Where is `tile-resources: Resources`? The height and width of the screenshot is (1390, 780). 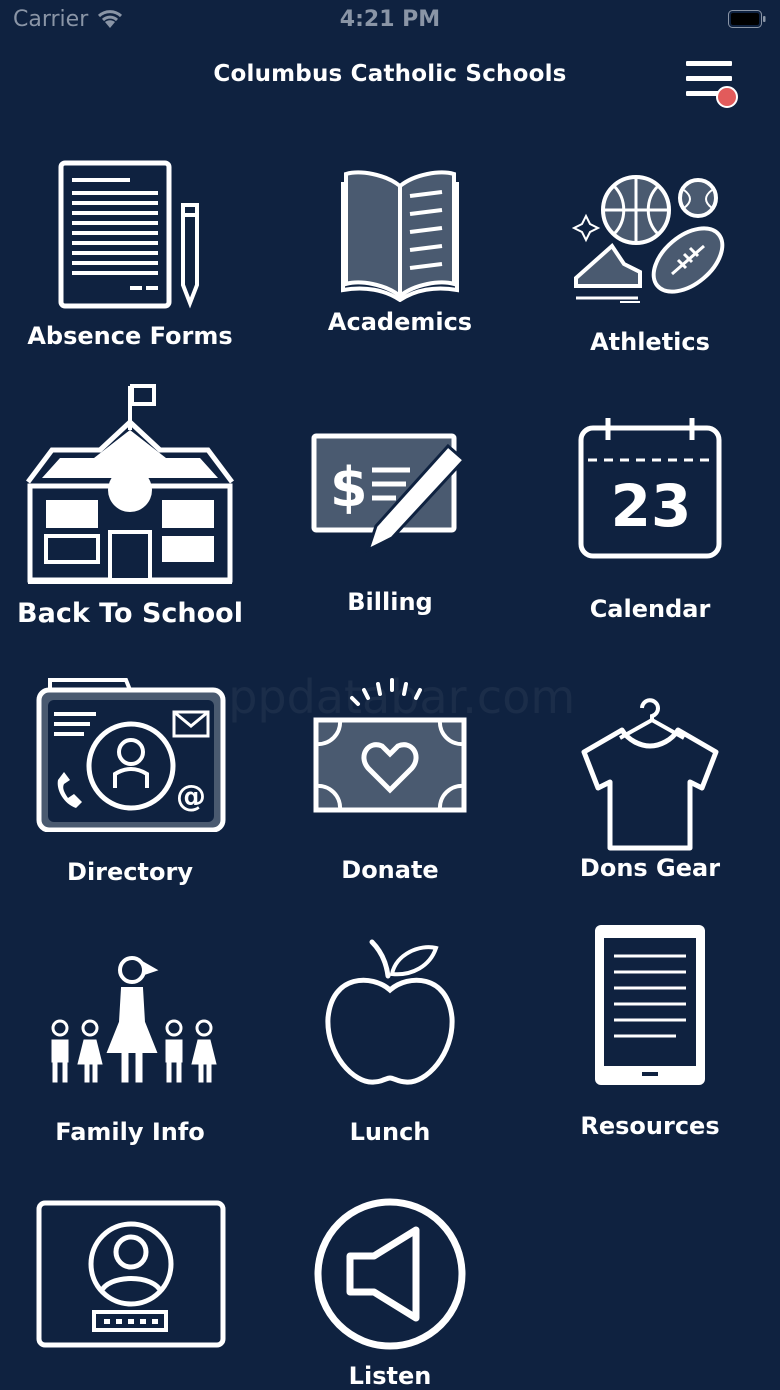 tile-resources: Resources is located at coordinates (650, 1034).